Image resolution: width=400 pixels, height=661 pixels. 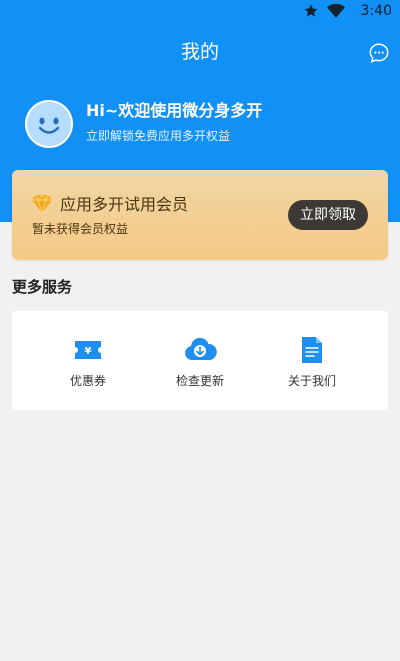 I want to click on vip-title: 应用多开试用会员, so click(x=124, y=204).